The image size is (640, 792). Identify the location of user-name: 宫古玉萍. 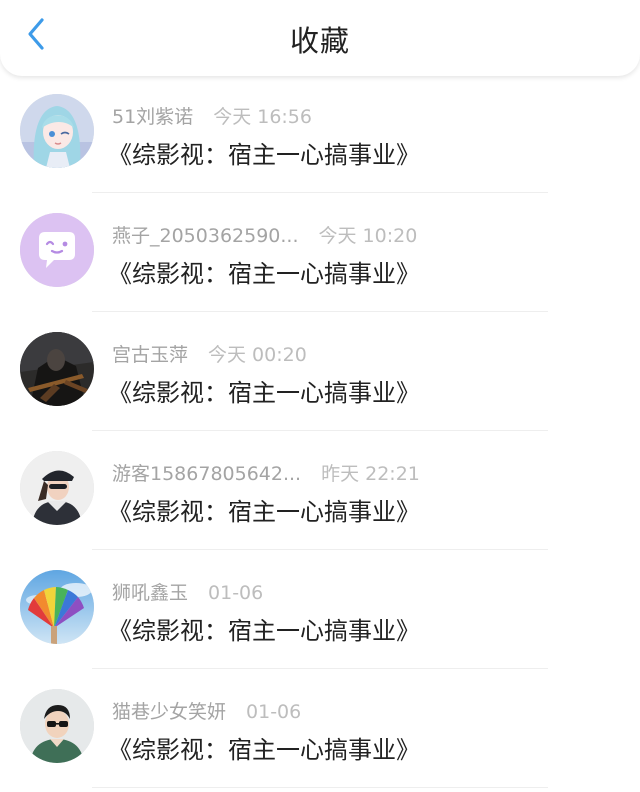
(150, 355).